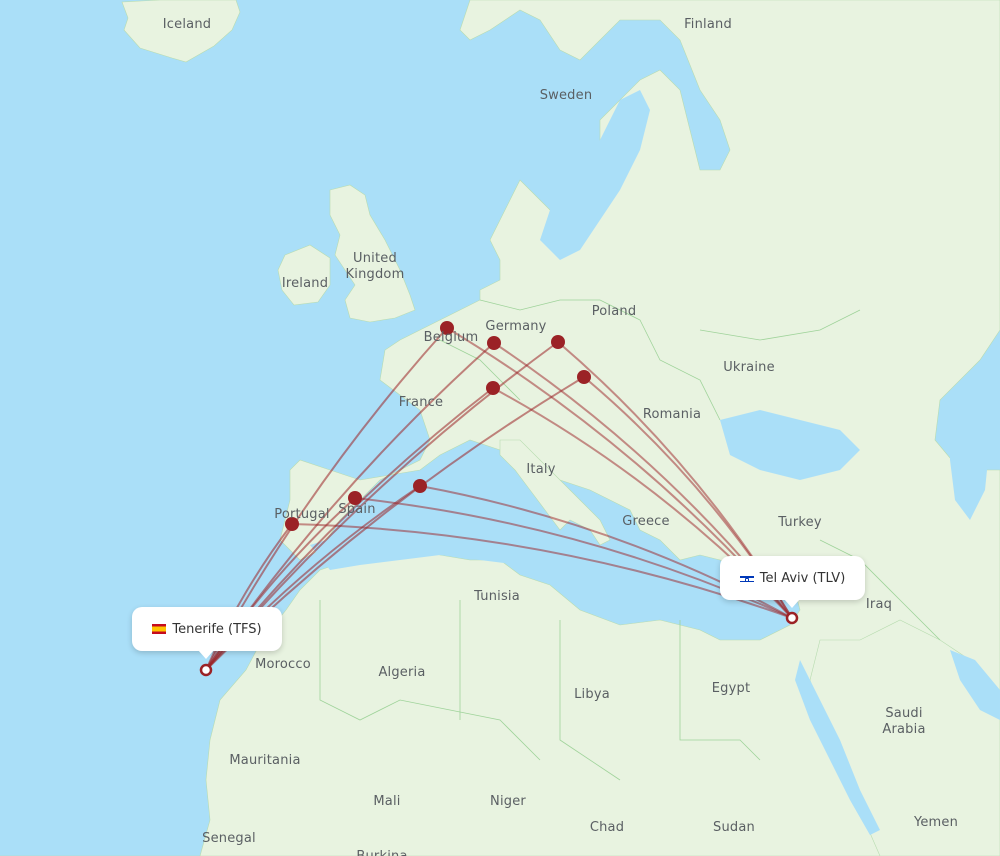 The image size is (1000, 856). Describe the element at coordinates (283, 664) in the screenshot. I see `country-label-morocco: Morocco` at that location.